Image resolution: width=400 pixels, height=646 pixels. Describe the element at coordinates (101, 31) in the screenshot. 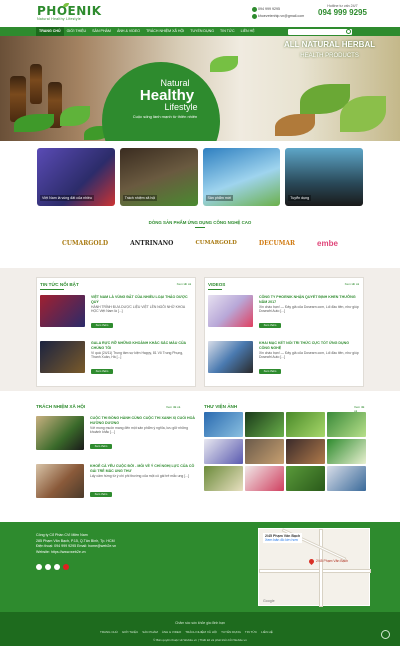

I see `nav-products: SẢN PHẨM` at that location.